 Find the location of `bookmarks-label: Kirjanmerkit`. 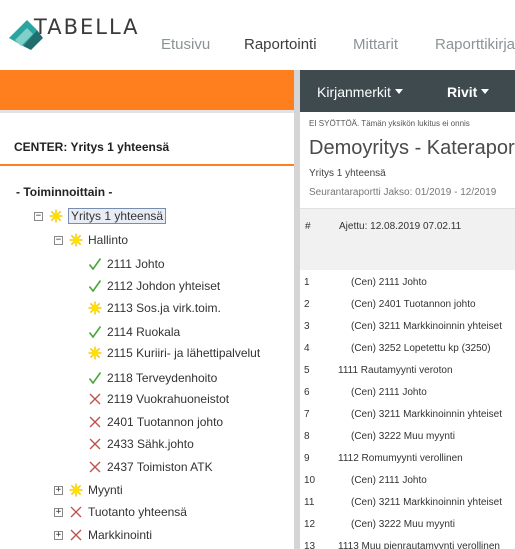

bookmarks-label: Kirjanmerkit is located at coordinates (354, 92).